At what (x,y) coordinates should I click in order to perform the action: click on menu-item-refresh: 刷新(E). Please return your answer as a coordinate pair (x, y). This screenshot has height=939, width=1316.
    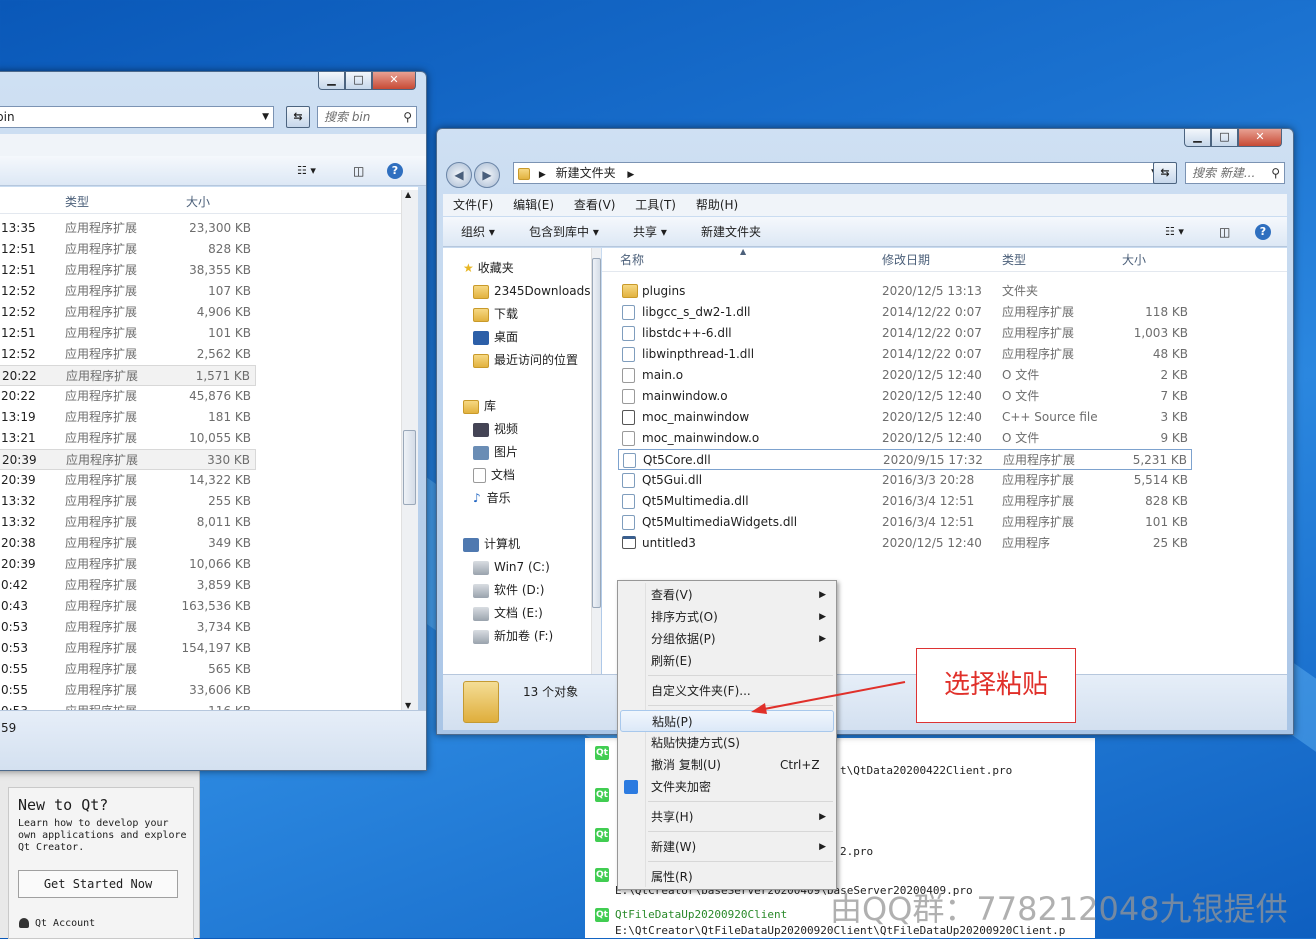
    Looking at the image, I should click on (727, 661).